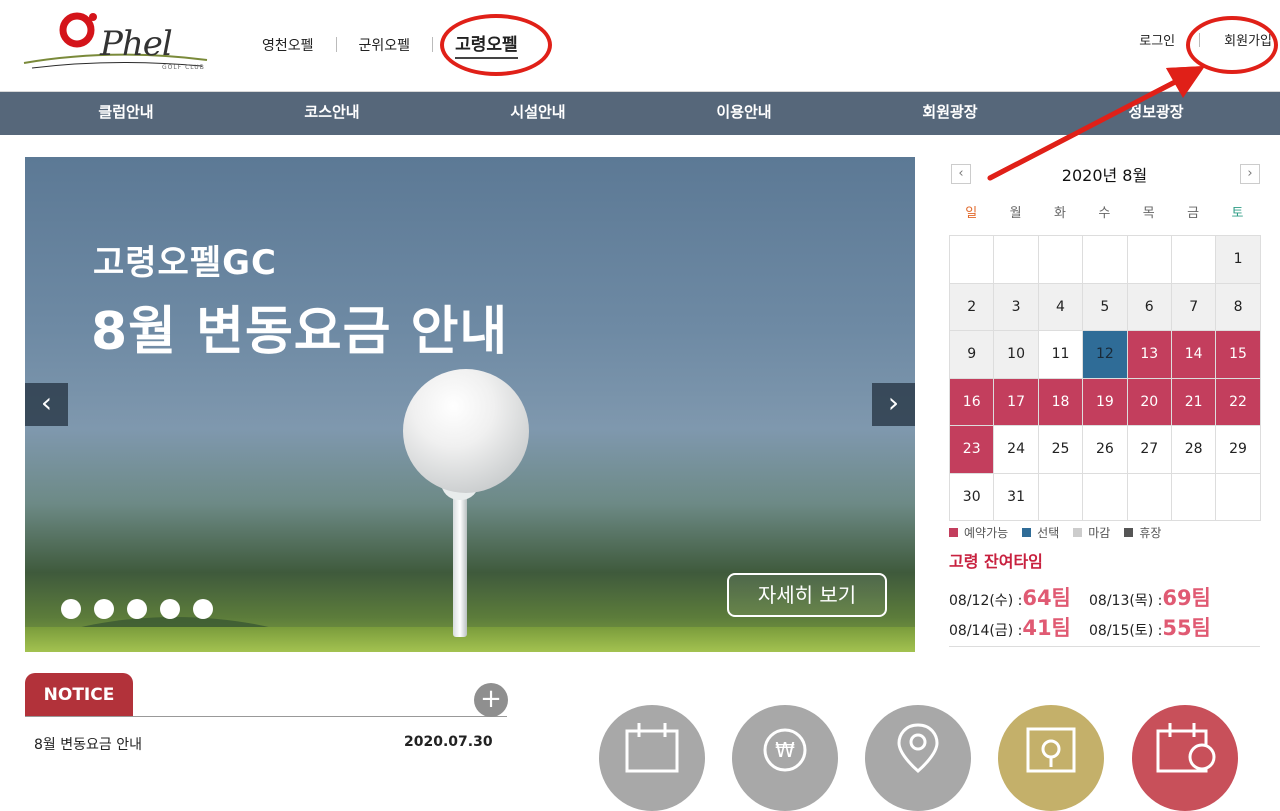 This screenshot has width=1280, height=811. Describe the element at coordinates (1105, 402) in the screenshot. I see `calendar-day-19: 19` at that location.